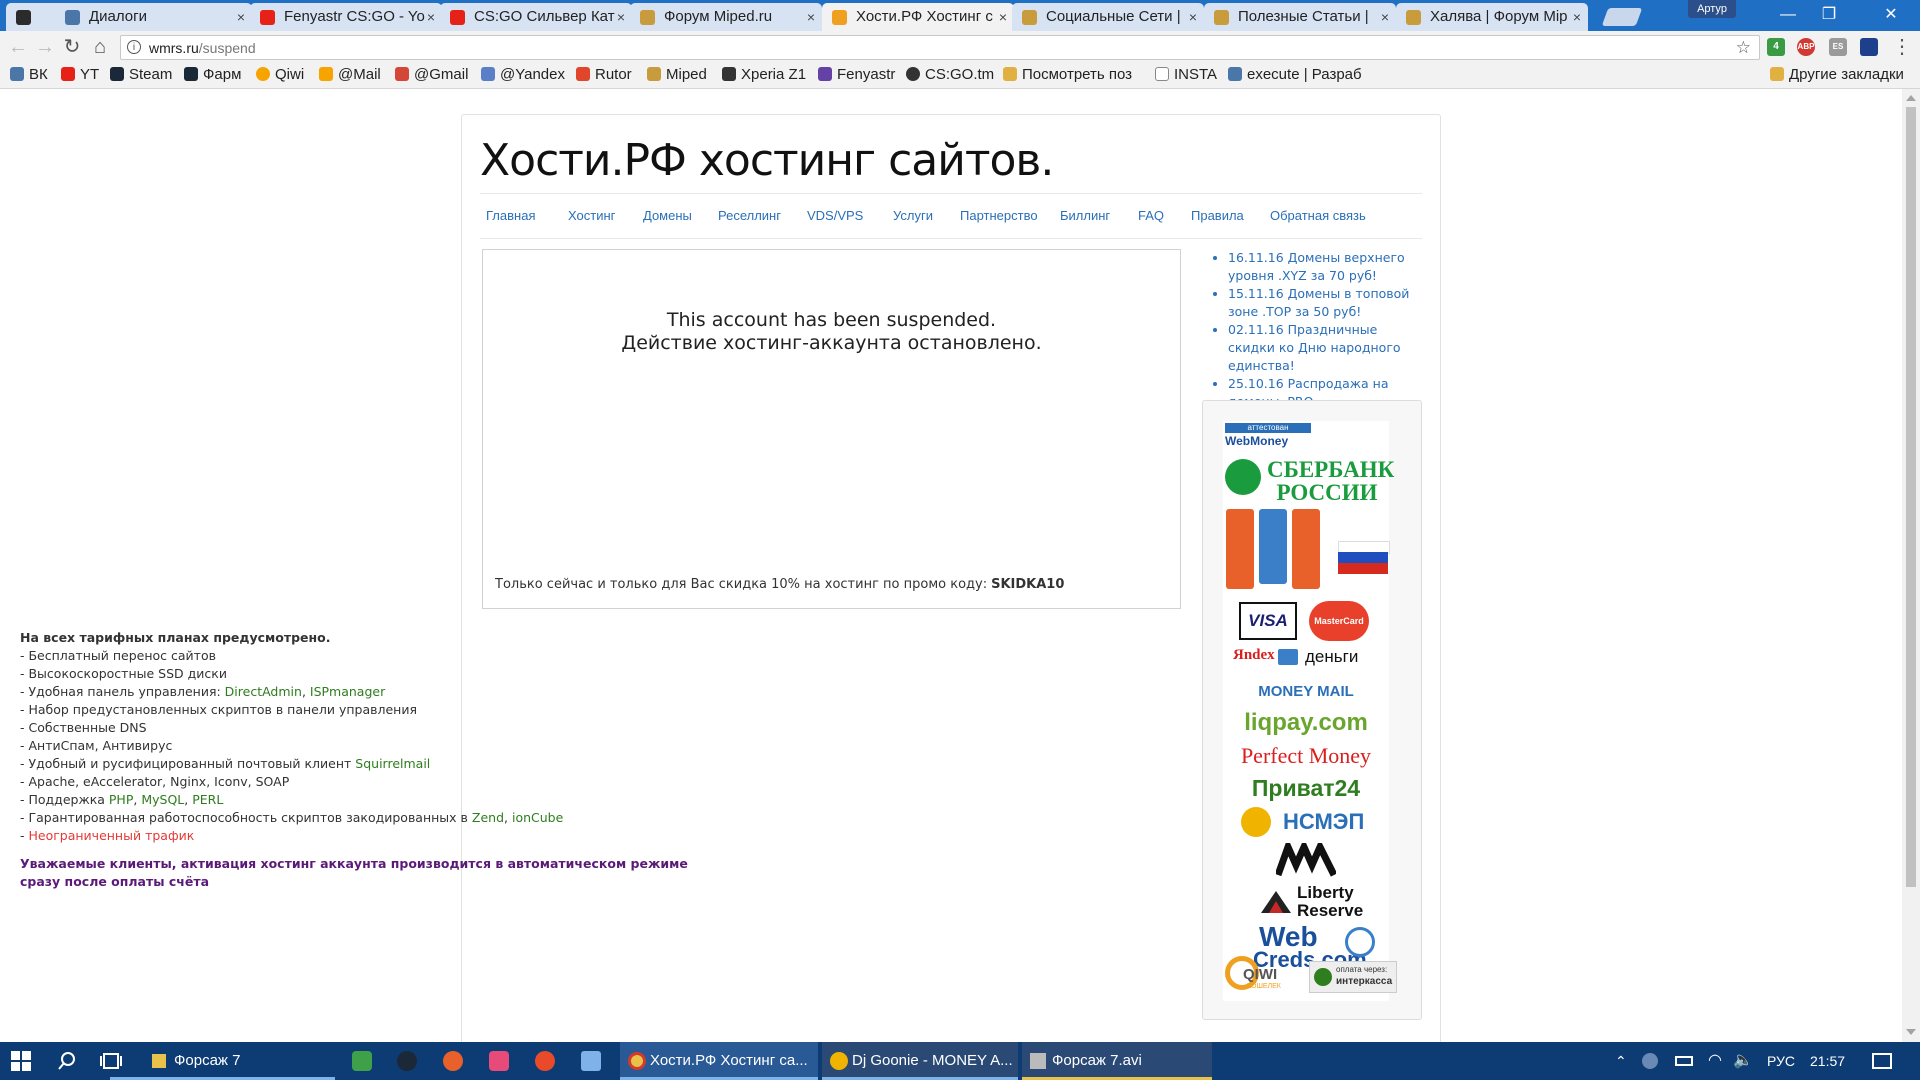  I want to click on bookmark-other: Другие закладки, so click(1837, 75).